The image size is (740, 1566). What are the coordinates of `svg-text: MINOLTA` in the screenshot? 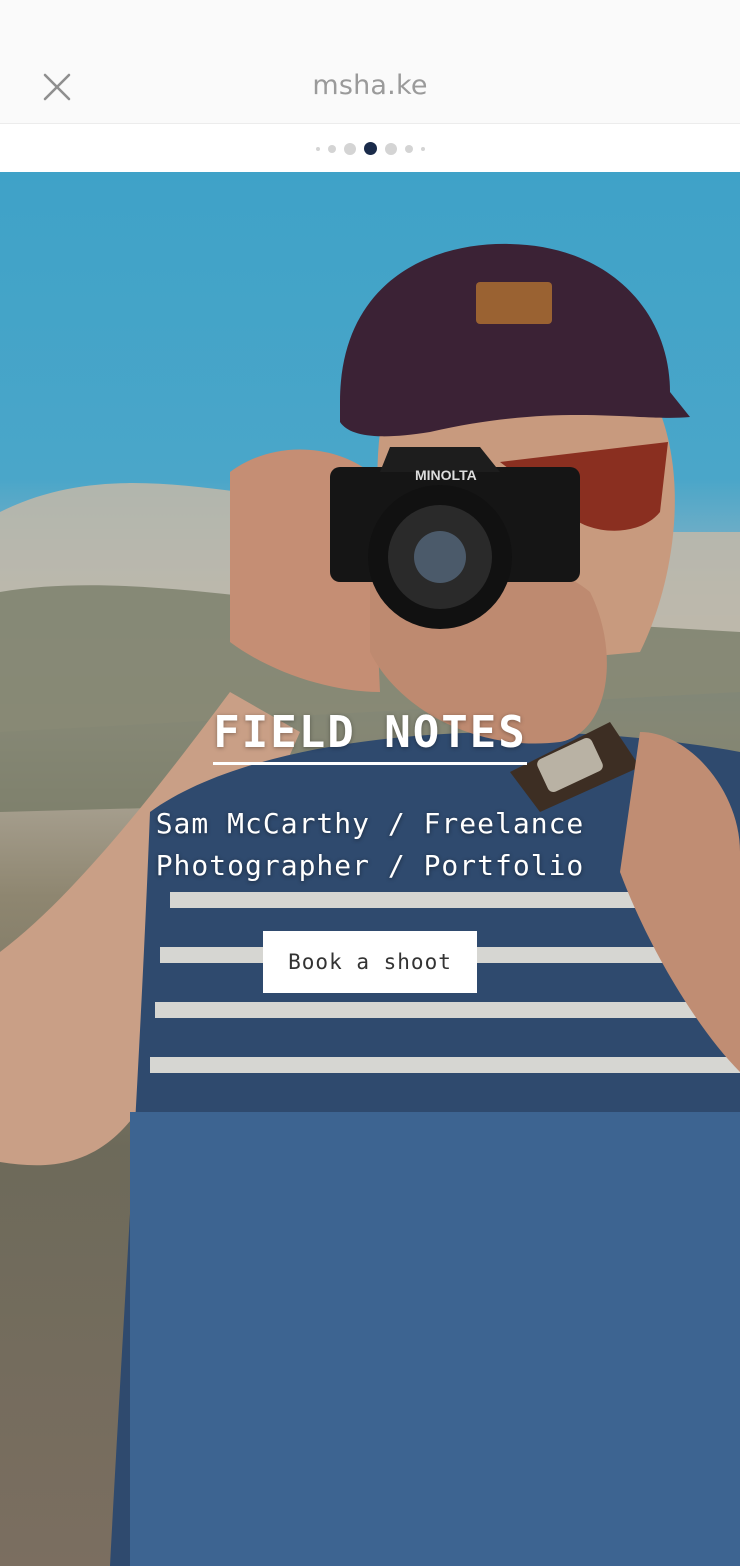 It's located at (446, 475).